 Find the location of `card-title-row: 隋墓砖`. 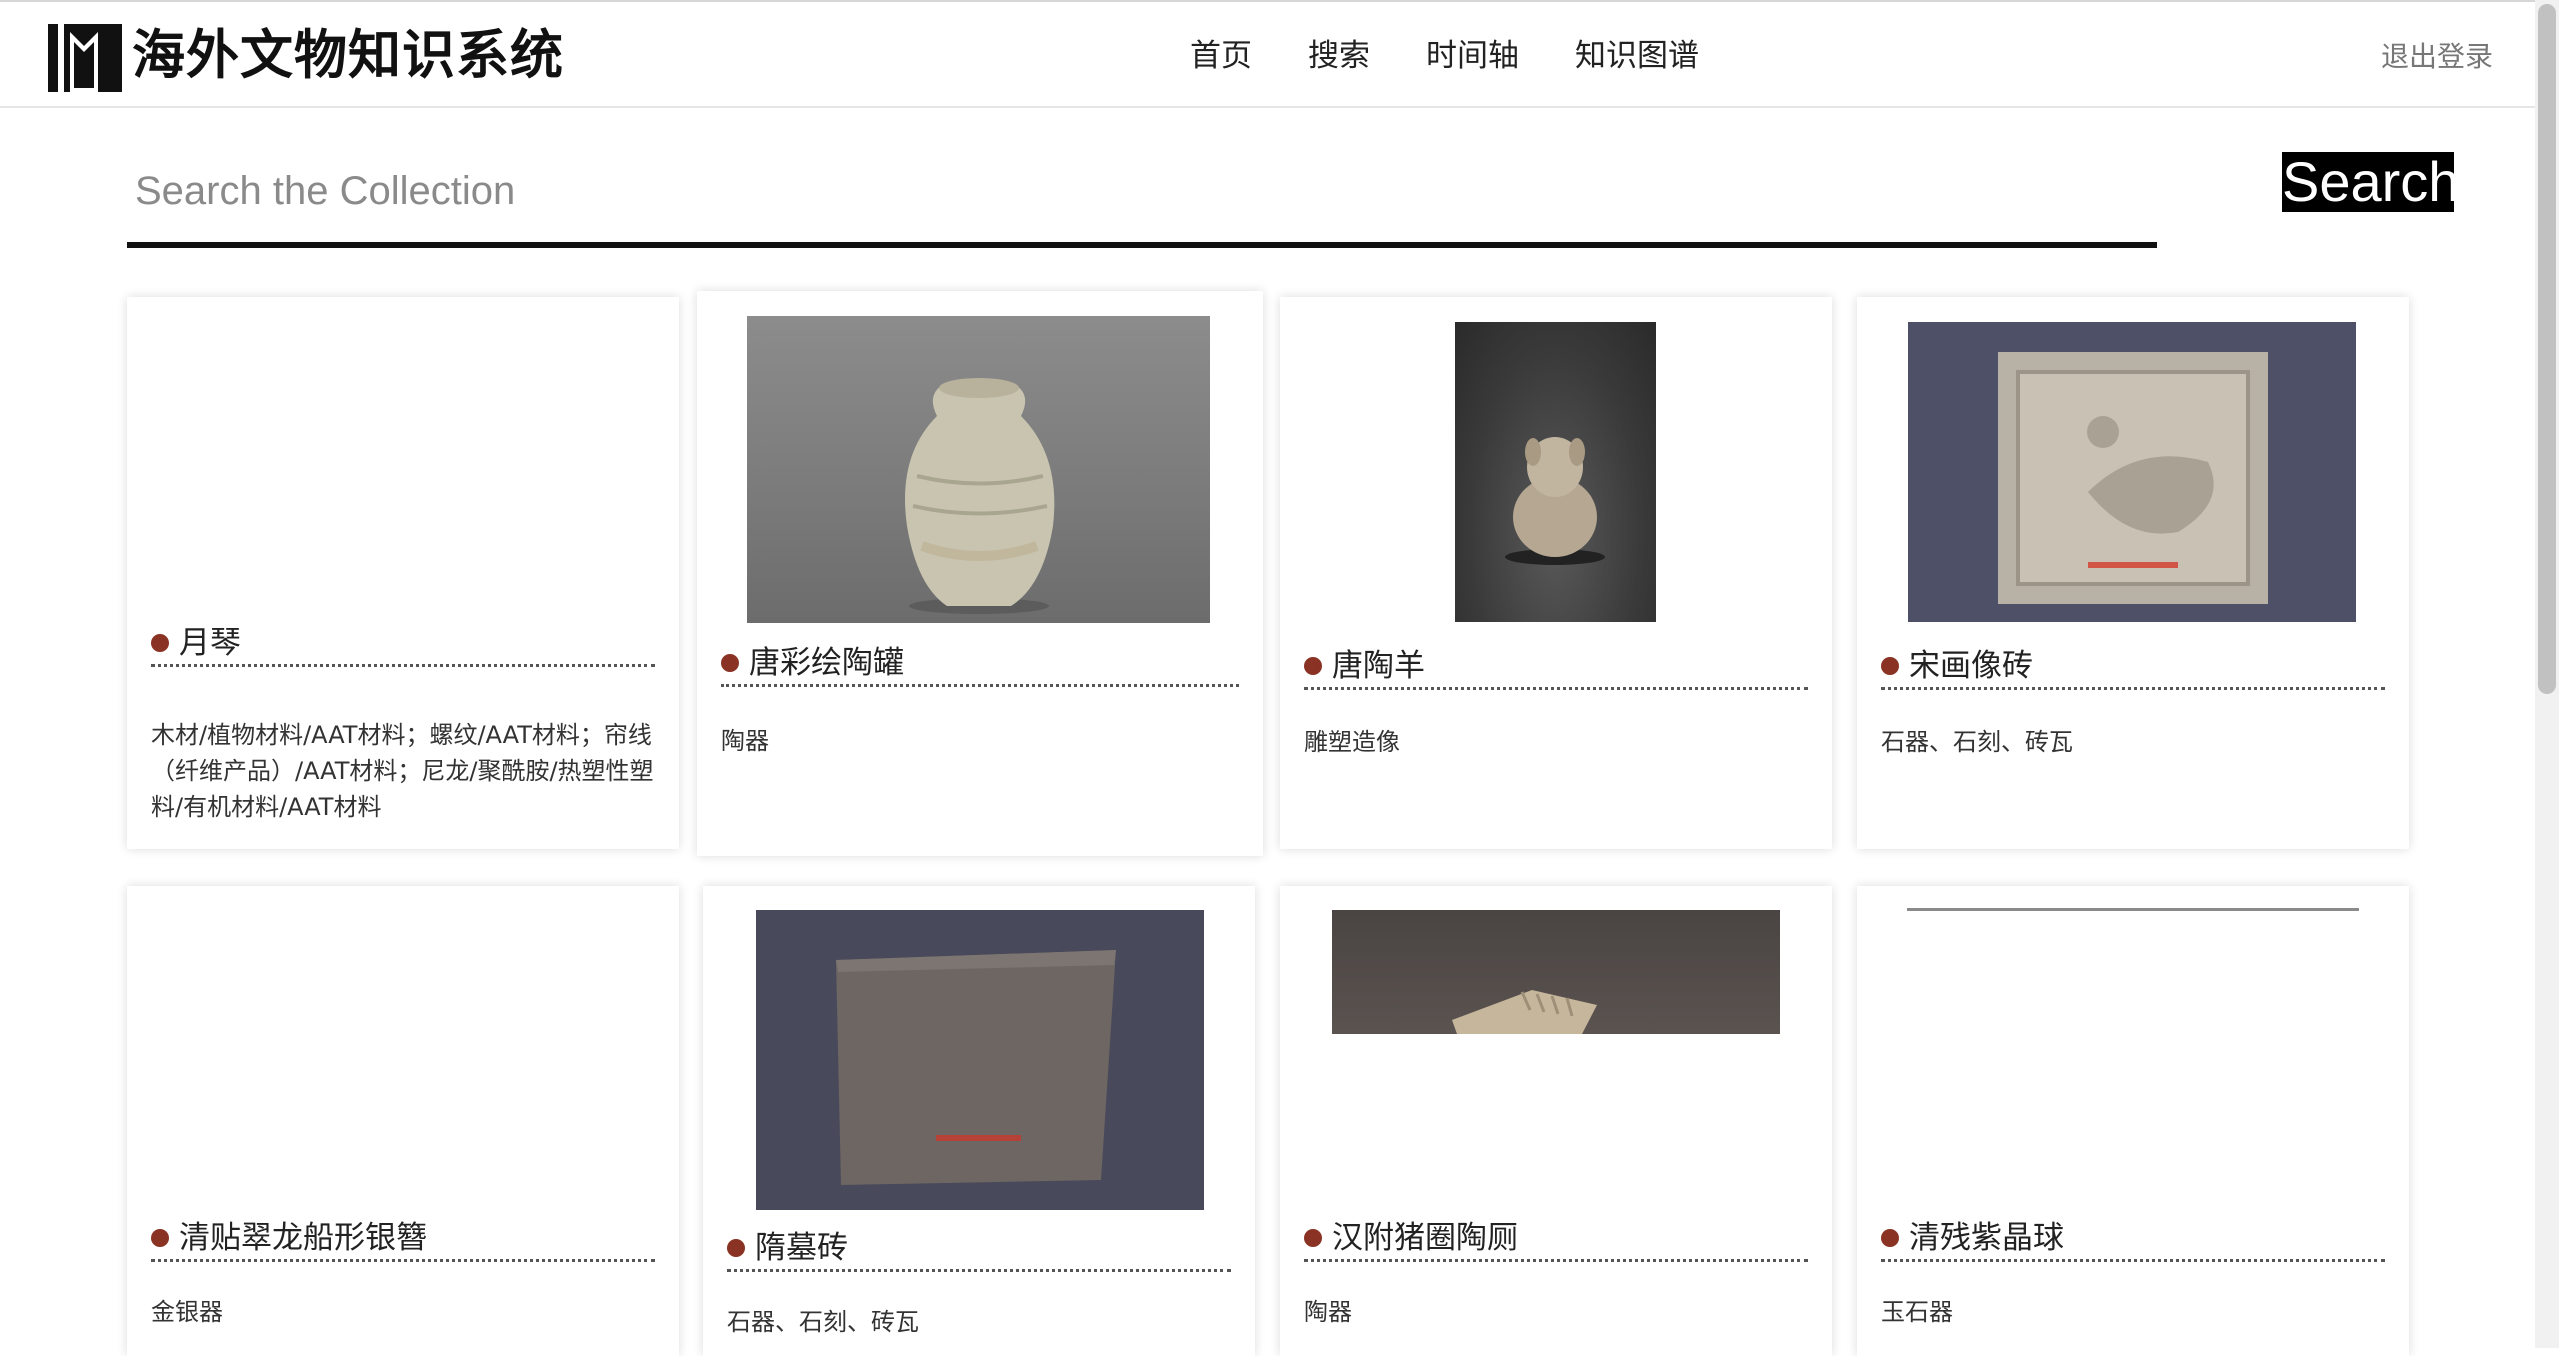

card-title-row: 隋墓砖 is located at coordinates (979, 1249).